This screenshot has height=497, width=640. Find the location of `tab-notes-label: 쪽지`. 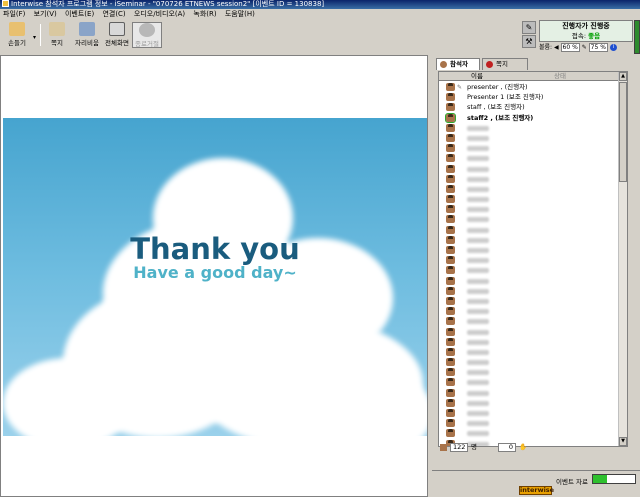

tab-notes-label: 쪽지 is located at coordinates (502, 64).